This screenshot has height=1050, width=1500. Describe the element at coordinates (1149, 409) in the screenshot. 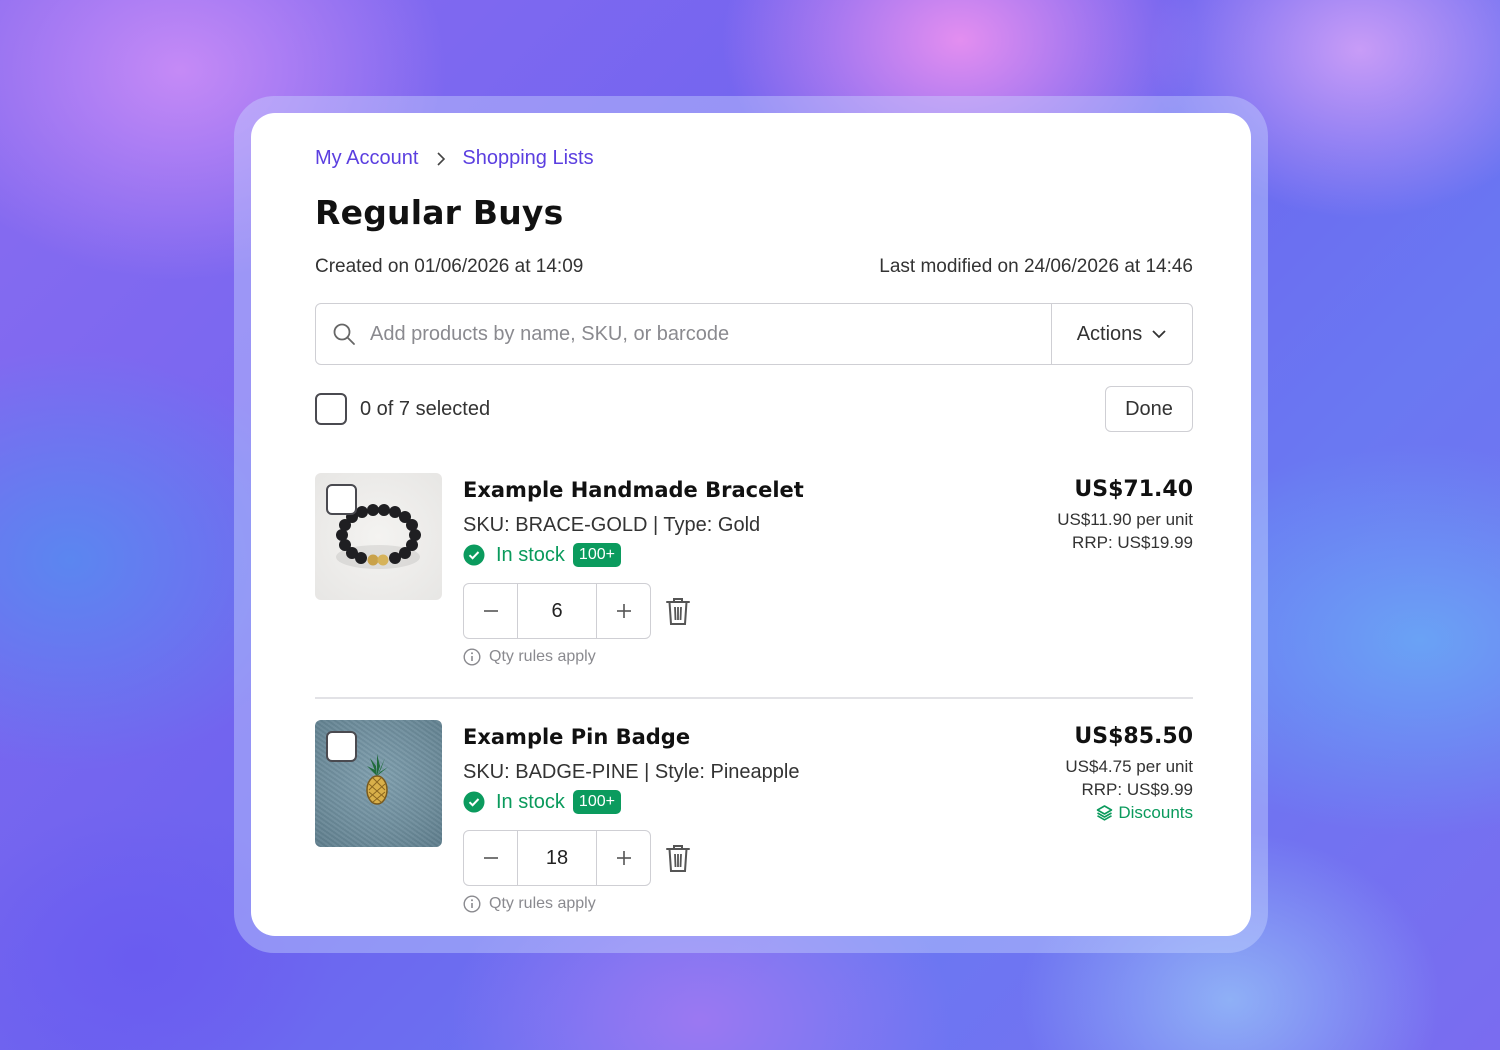

I see `done-button: Done` at that location.